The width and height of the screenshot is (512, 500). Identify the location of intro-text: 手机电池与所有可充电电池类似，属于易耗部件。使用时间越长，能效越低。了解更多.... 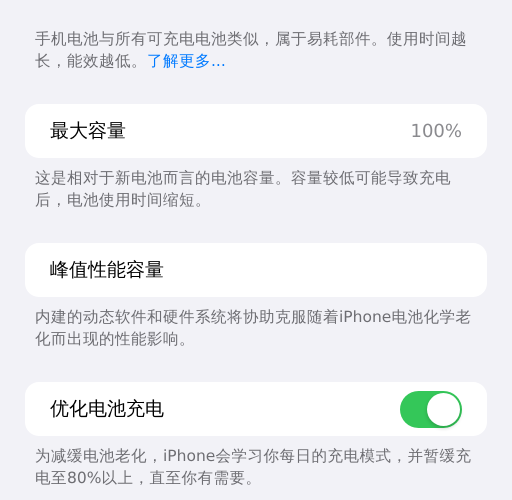
(251, 50).